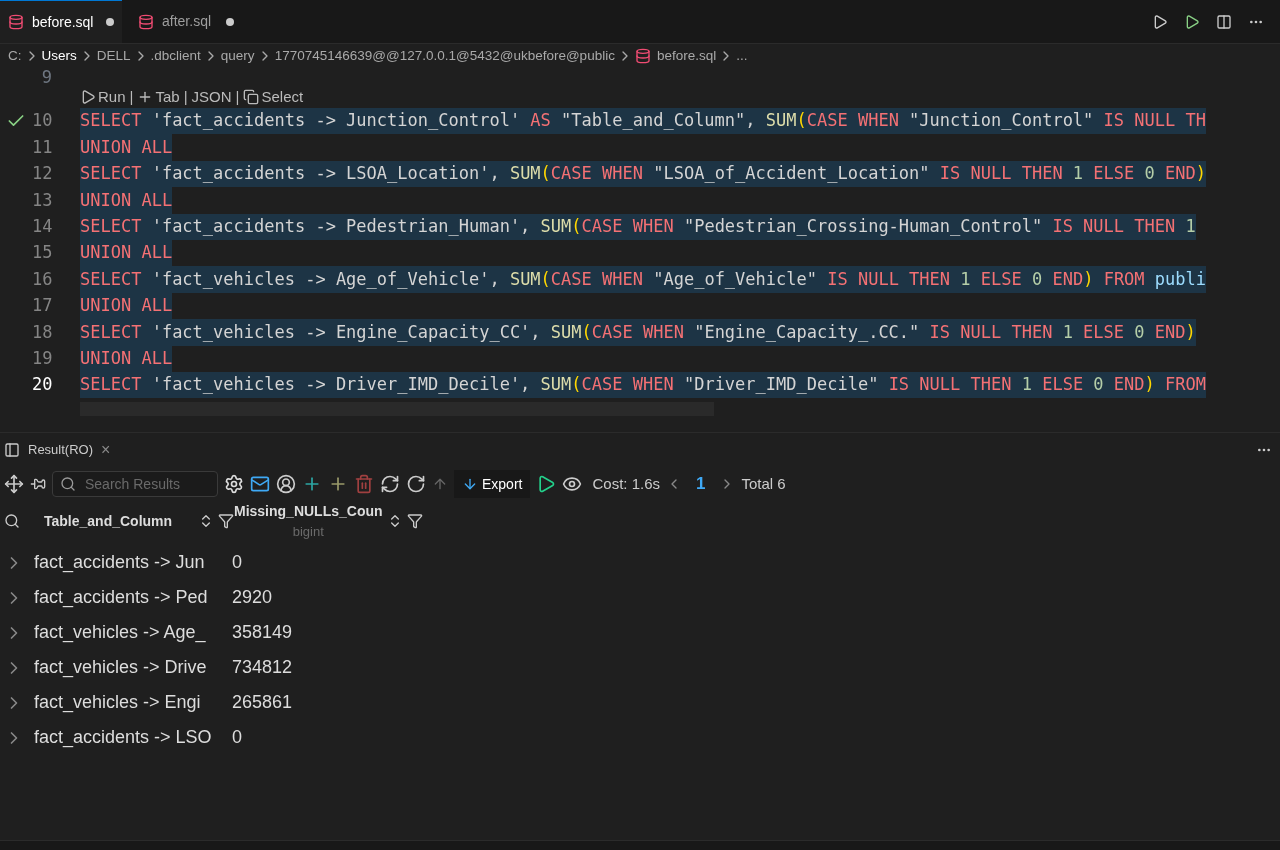 The height and width of the screenshot is (850, 1280). What do you see at coordinates (470, 484) in the screenshot?
I see `arrow-down-icon` at bounding box center [470, 484].